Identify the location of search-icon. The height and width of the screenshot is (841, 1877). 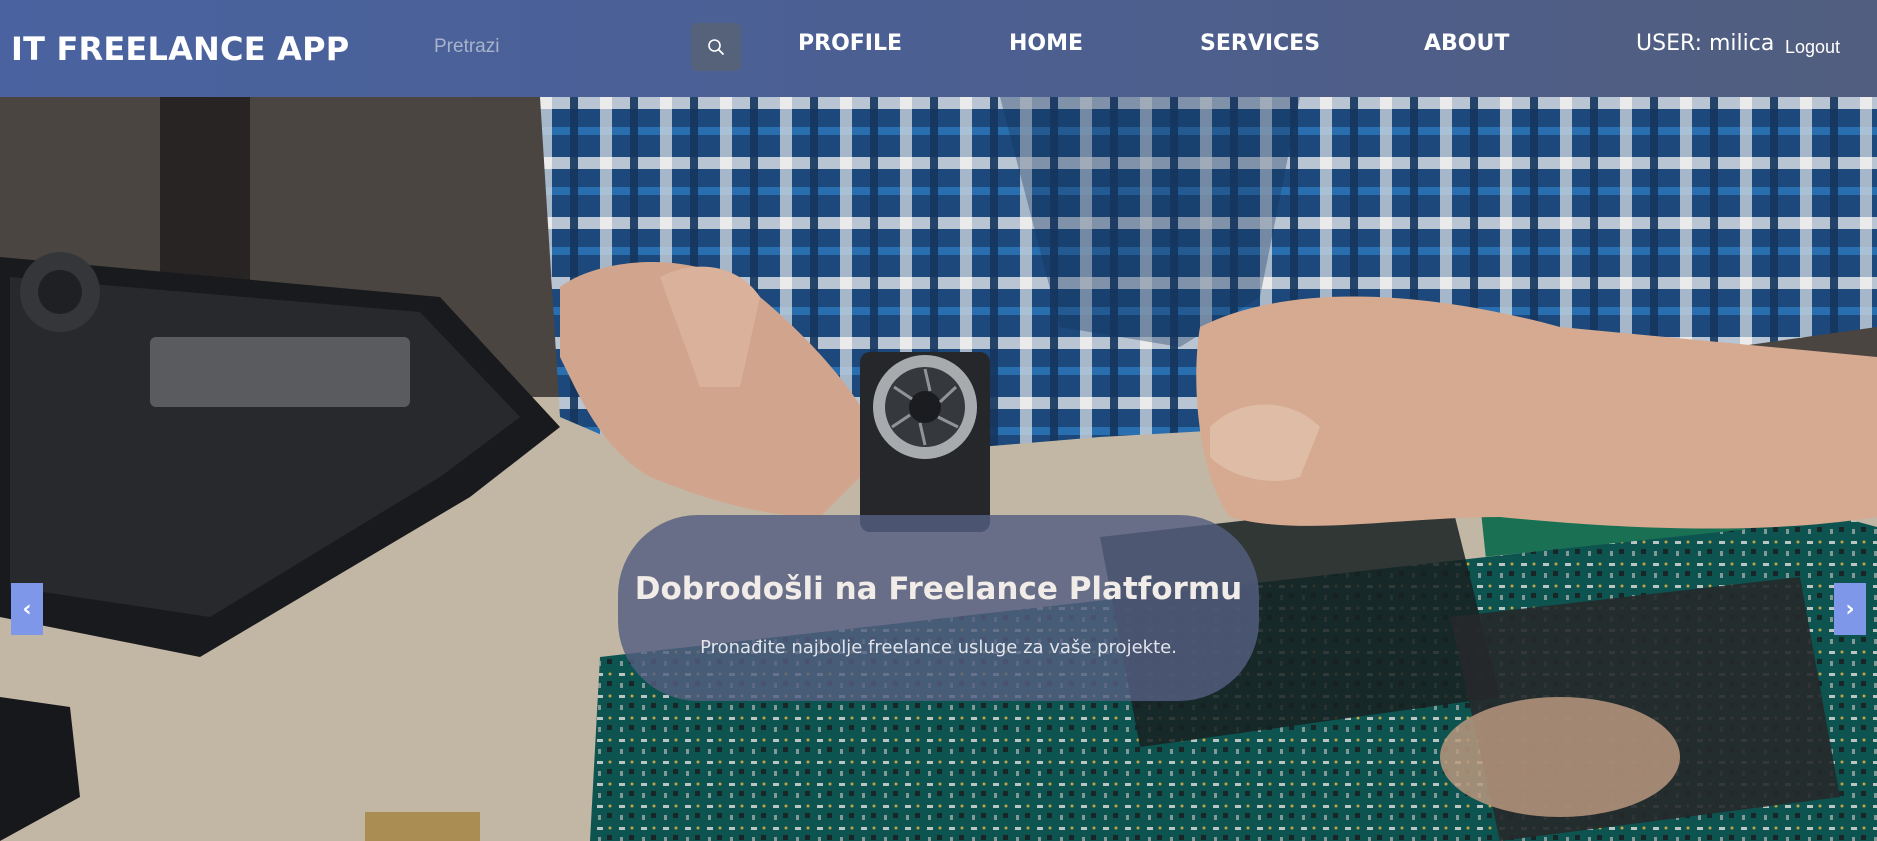
(716, 47).